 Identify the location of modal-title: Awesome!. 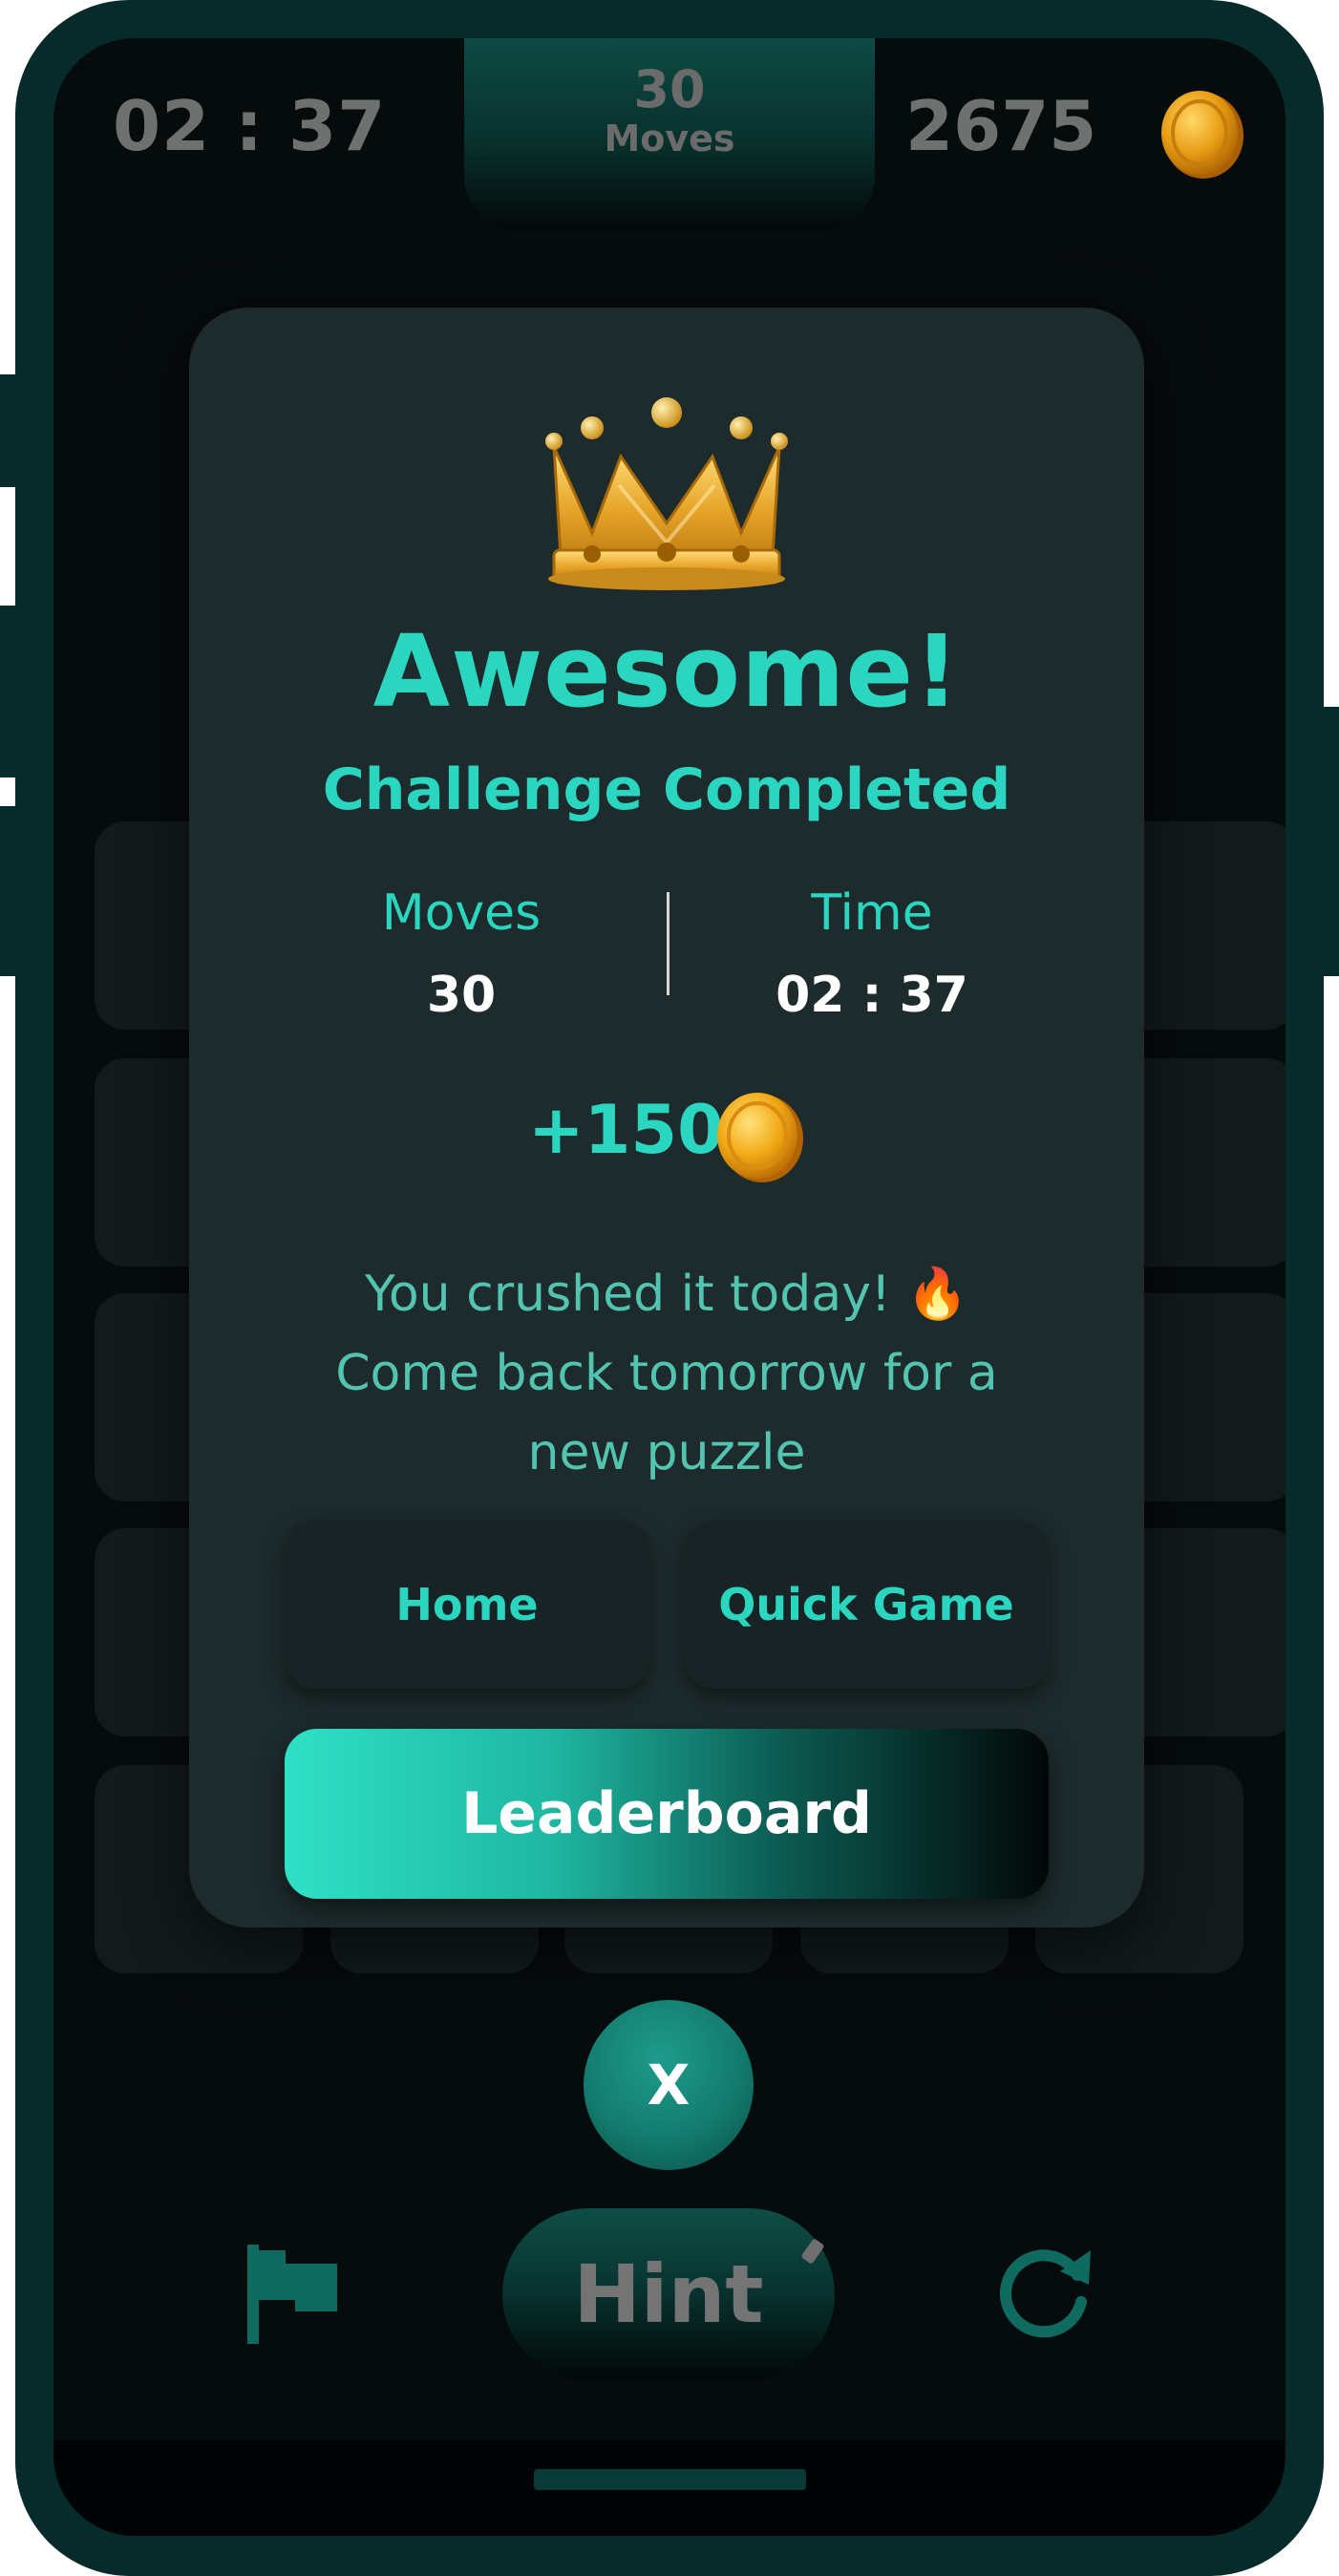
(666, 671).